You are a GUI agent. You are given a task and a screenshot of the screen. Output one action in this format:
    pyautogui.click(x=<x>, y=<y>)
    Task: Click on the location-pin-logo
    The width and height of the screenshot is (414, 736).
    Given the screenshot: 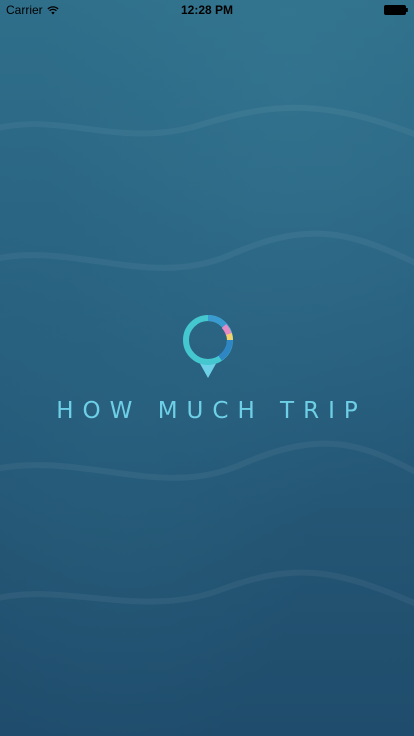 What is the action you would take?
    pyautogui.click(x=208, y=346)
    